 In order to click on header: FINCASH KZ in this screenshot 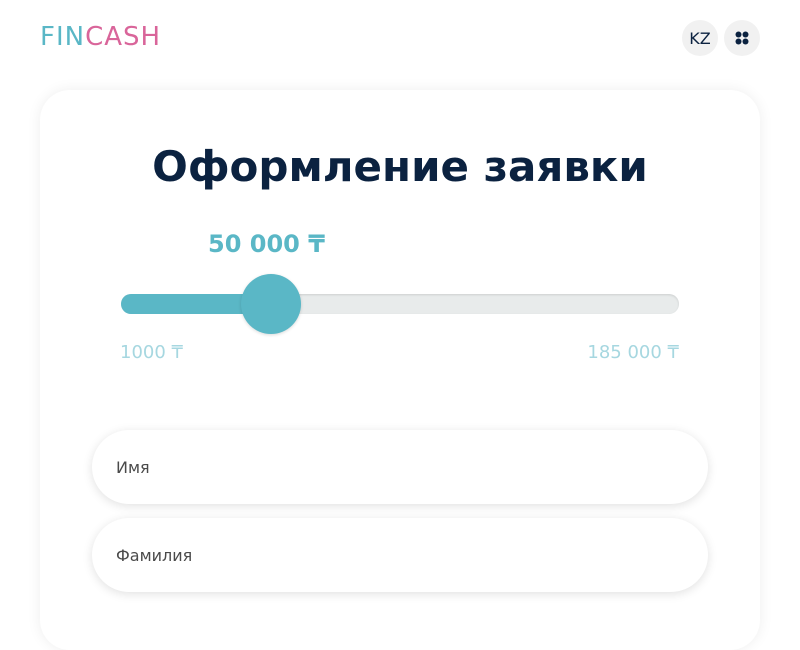, I will do `click(400, 38)`.